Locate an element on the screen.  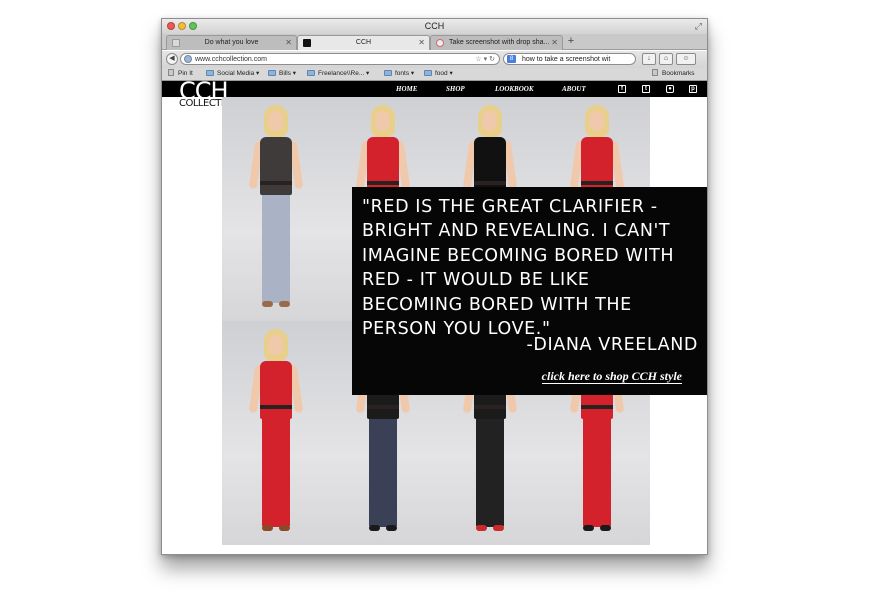
bookmark-bills: Bills ▾ is located at coordinates (282, 74).